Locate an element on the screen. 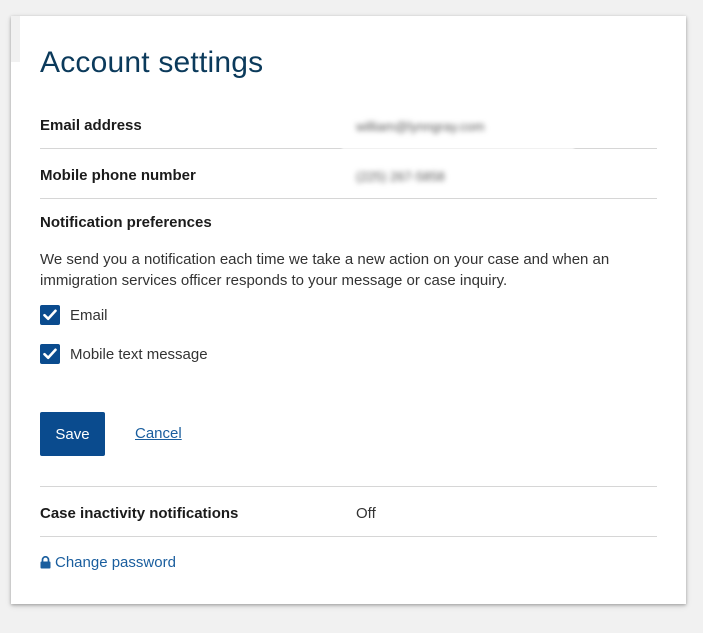 The image size is (703, 633). lock-icon is located at coordinates (45, 562).